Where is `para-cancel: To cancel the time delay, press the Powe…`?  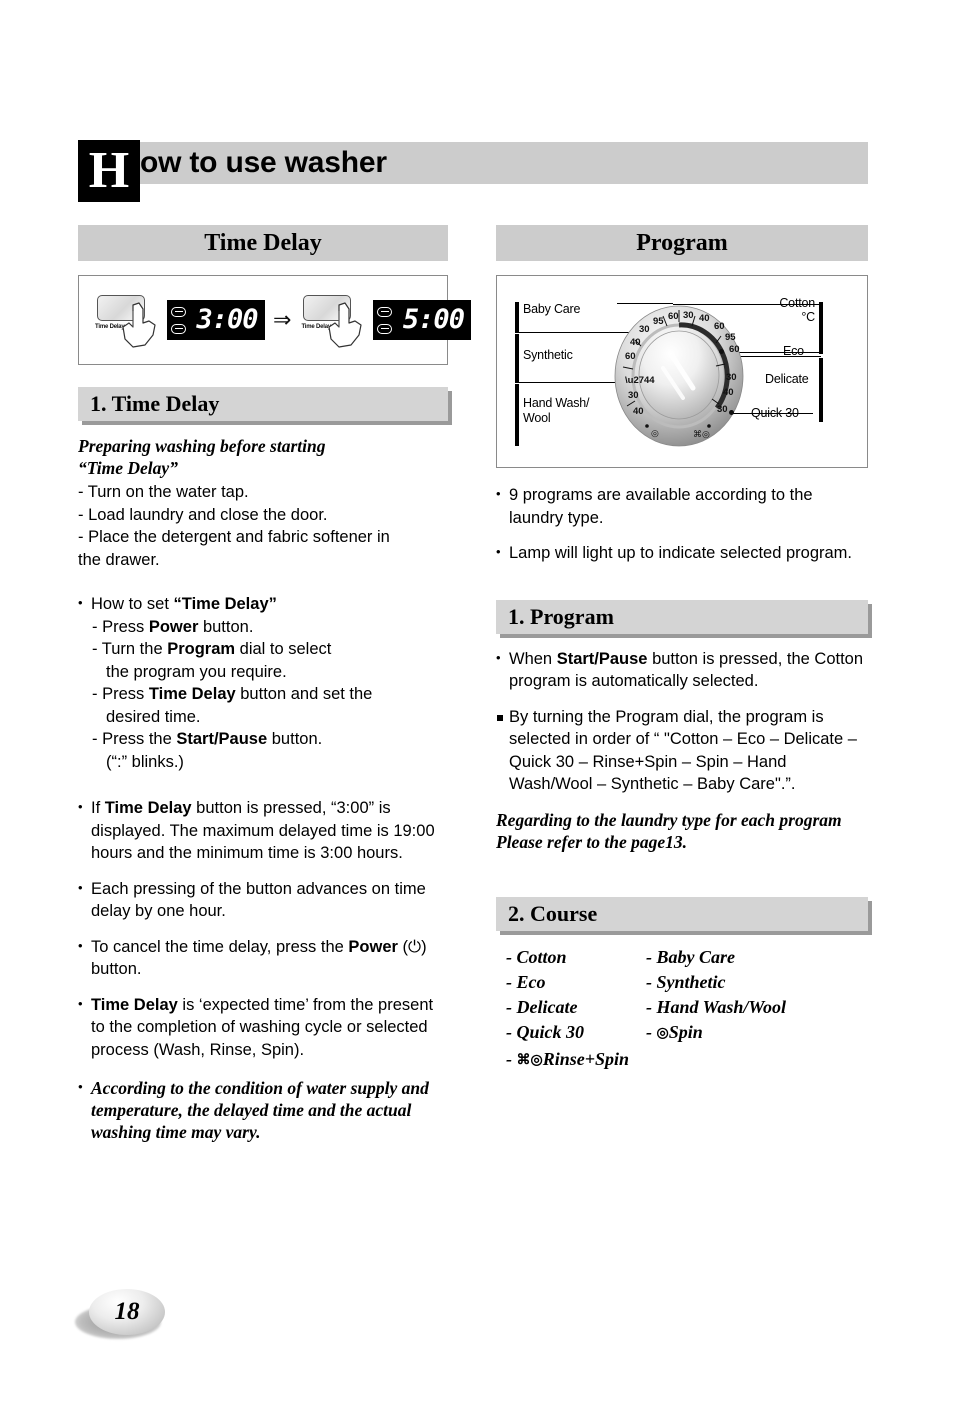
para-cancel: To cancel the time delay, press the Powe… is located at coordinates (263, 958).